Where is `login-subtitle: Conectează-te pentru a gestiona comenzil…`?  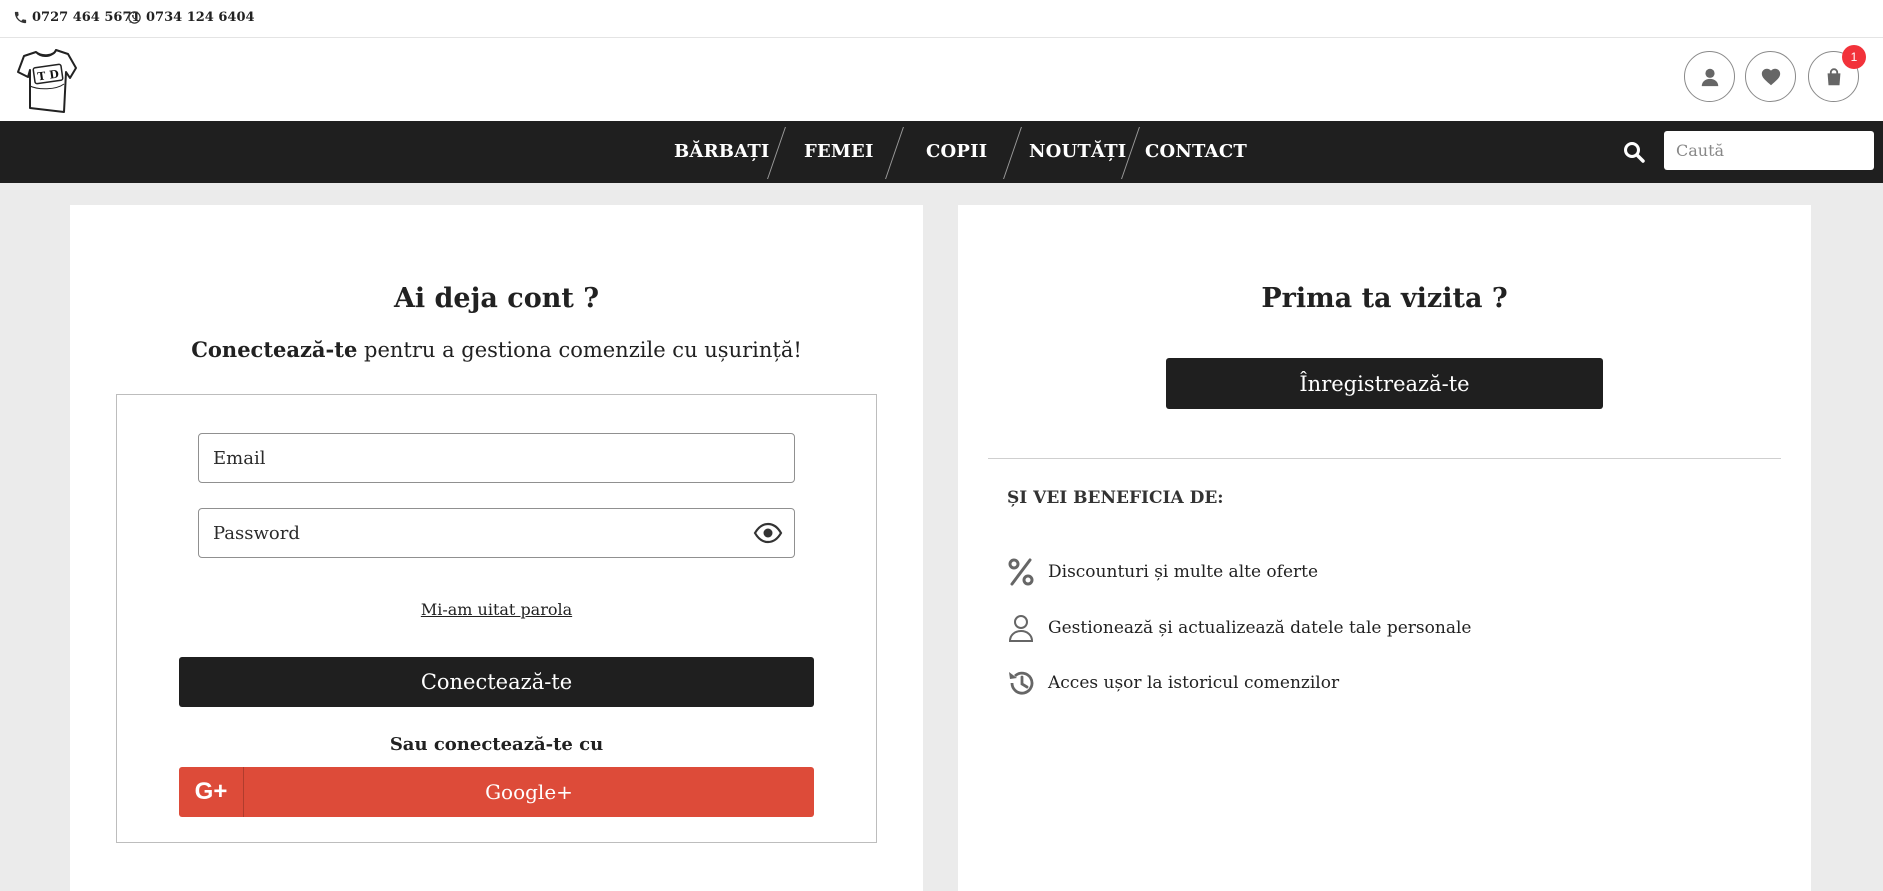
login-subtitle: Conectează-te pentru a gestiona comenzil… is located at coordinates (496, 349).